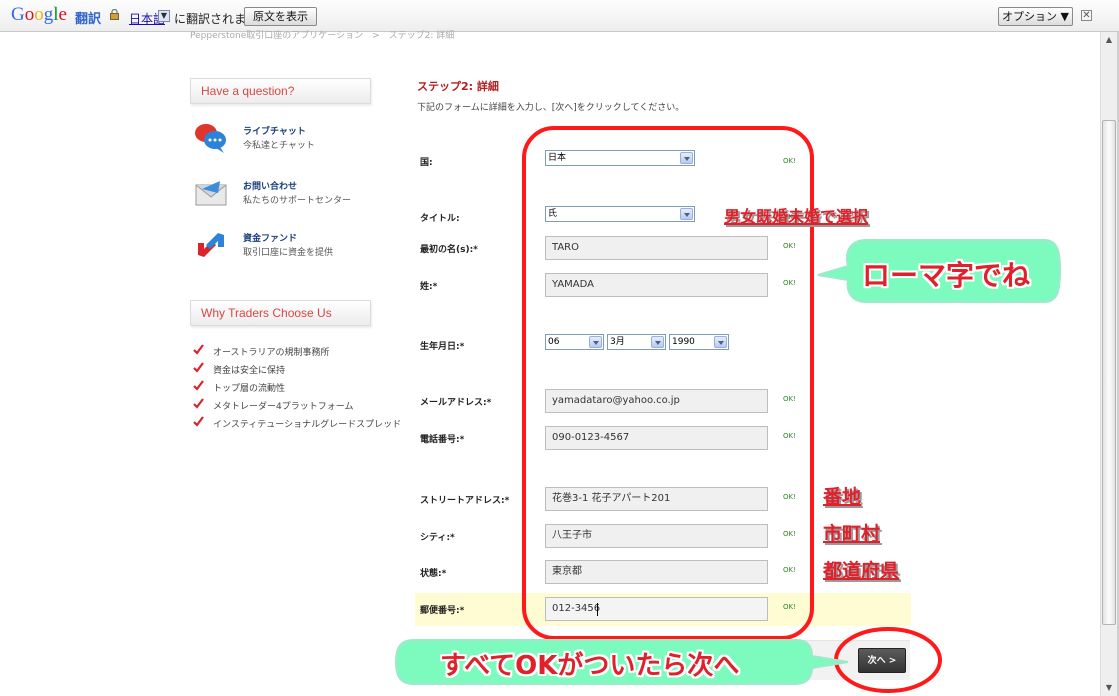 This screenshot has height=696, width=1119. I want to click on street-label: ストリートアドレス:*, so click(465, 501).